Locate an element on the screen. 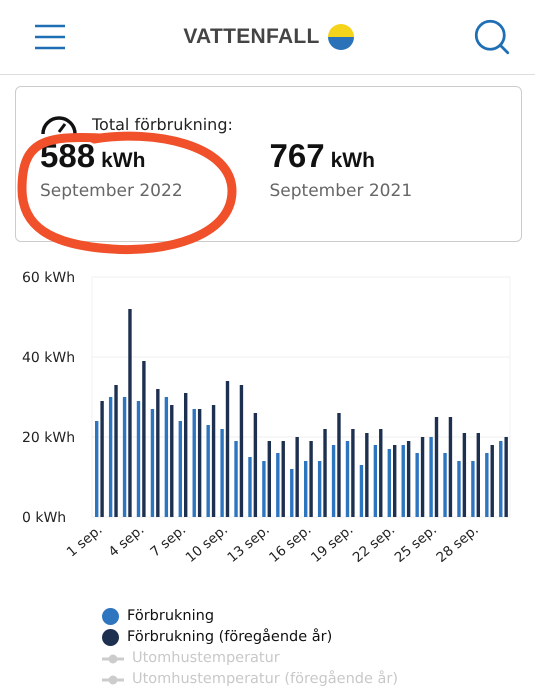  legend-item: Förbrukning is located at coordinates (318, 616).